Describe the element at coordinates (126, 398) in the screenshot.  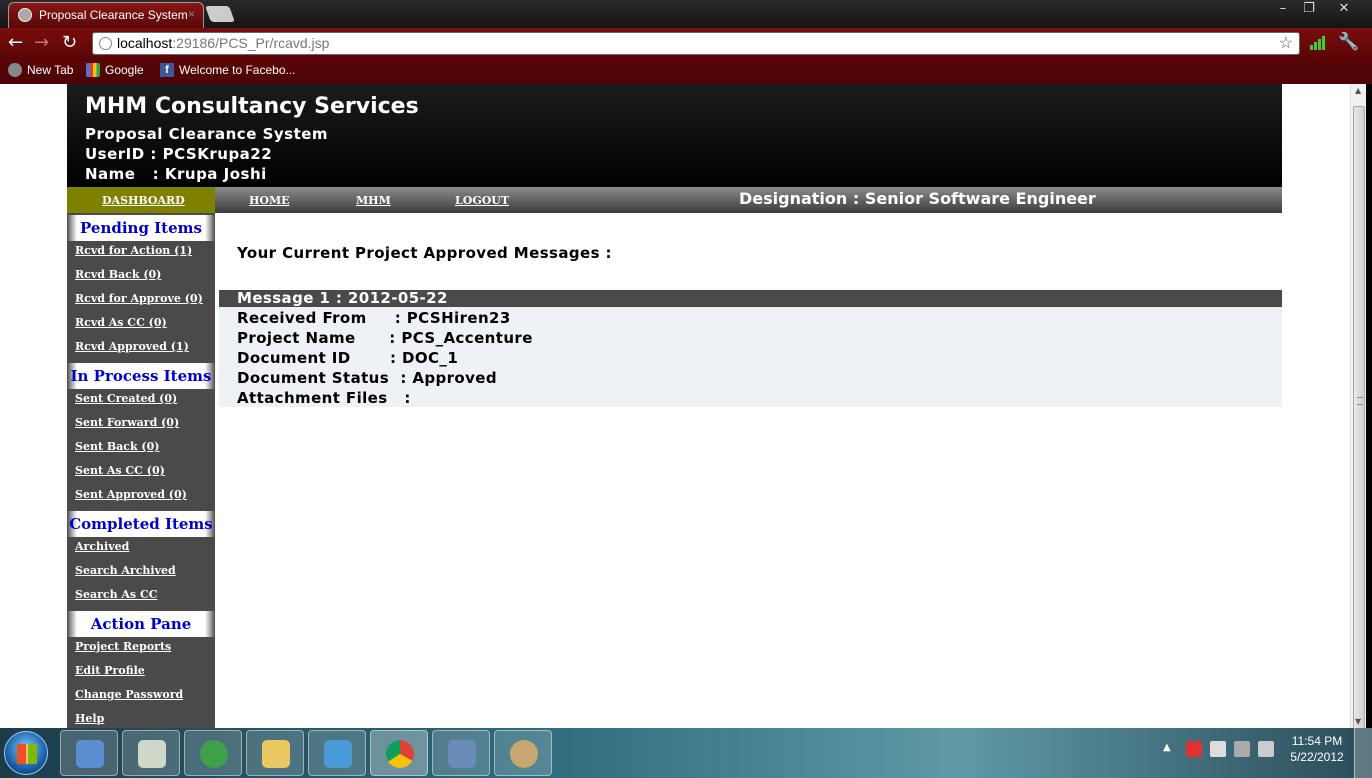
I see `sidebar-item-sent-created: Sent Created (0)` at that location.